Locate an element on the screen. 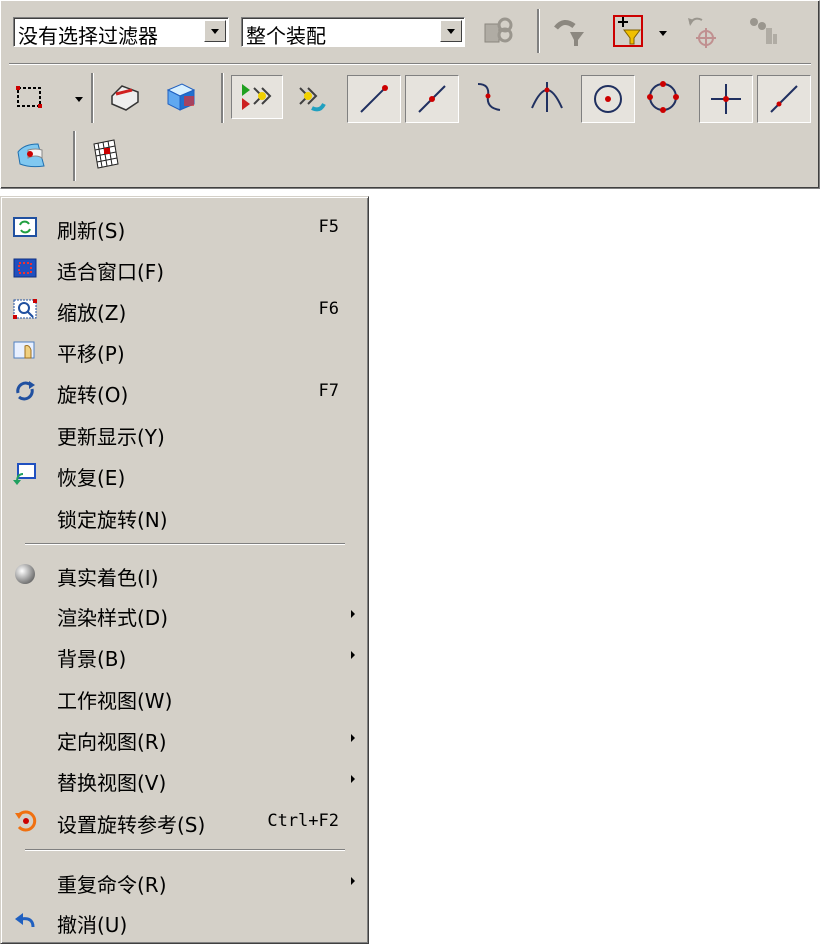 This screenshot has height=946, width=820. menu-item-label: 锁定旋转(N) is located at coordinates (112, 520).